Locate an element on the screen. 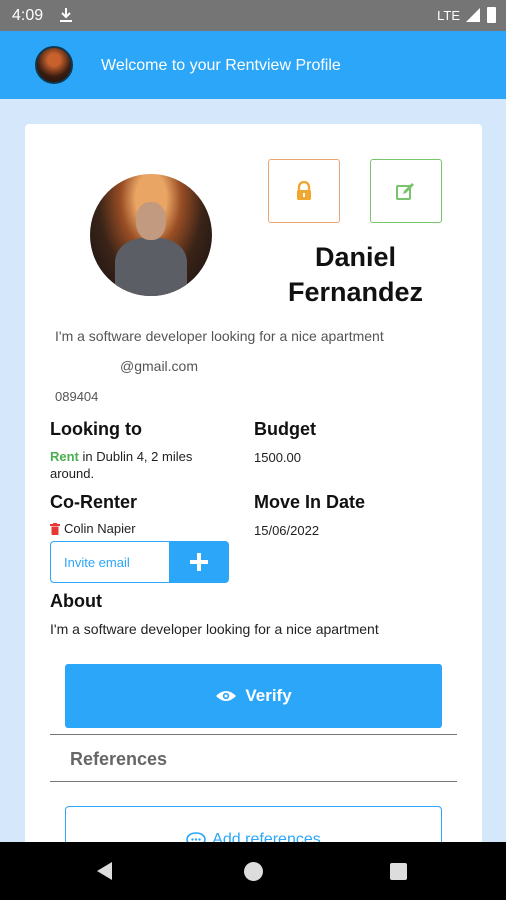 Image resolution: width=506 pixels, height=900 pixels. budget-label: Budget is located at coordinates (285, 429).